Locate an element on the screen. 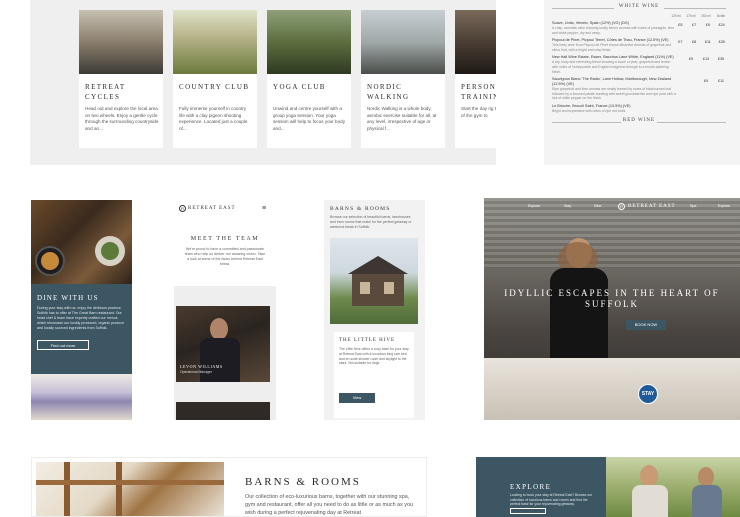 This screenshot has width=740, height=517. nav-item-explore-2: Explore is located at coordinates (724, 206).